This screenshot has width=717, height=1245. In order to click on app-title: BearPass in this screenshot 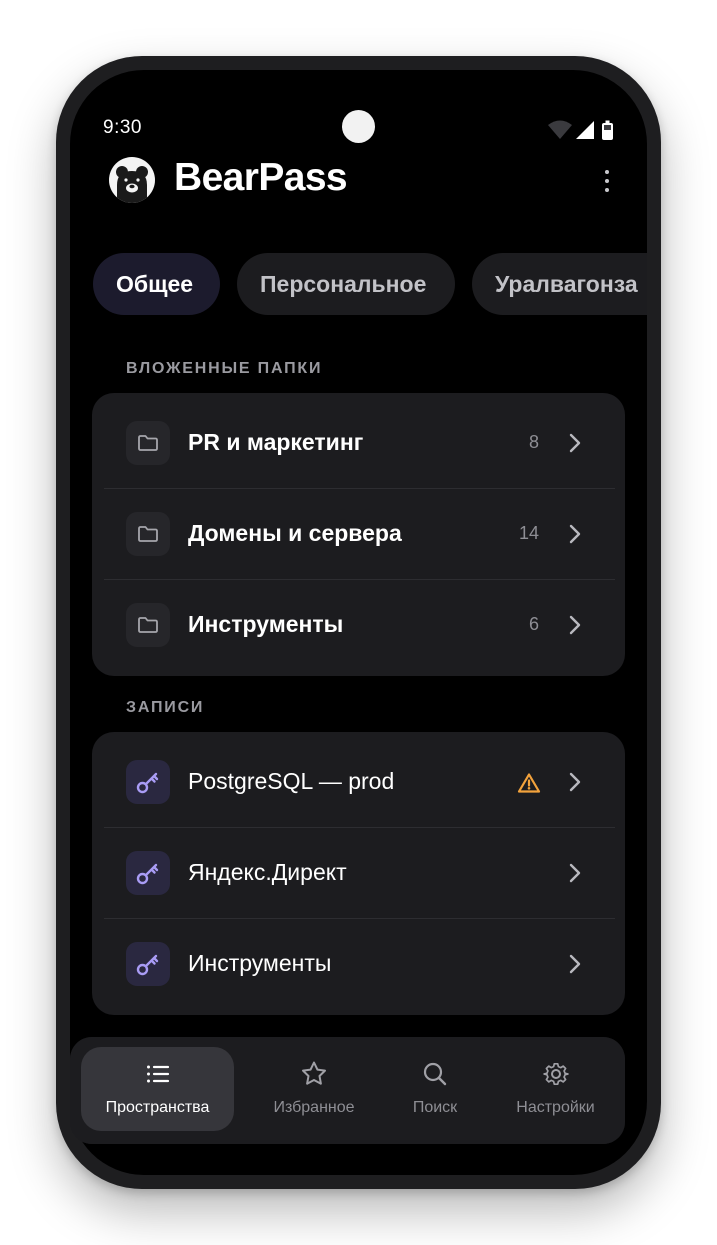, I will do `click(261, 177)`.